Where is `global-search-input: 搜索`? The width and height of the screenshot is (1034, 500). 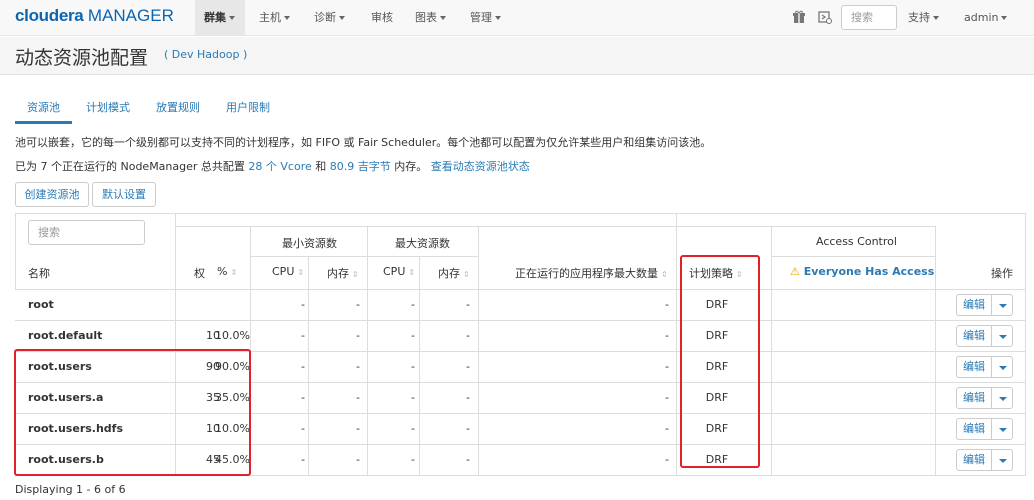 global-search-input: 搜索 is located at coordinates (869, 17).